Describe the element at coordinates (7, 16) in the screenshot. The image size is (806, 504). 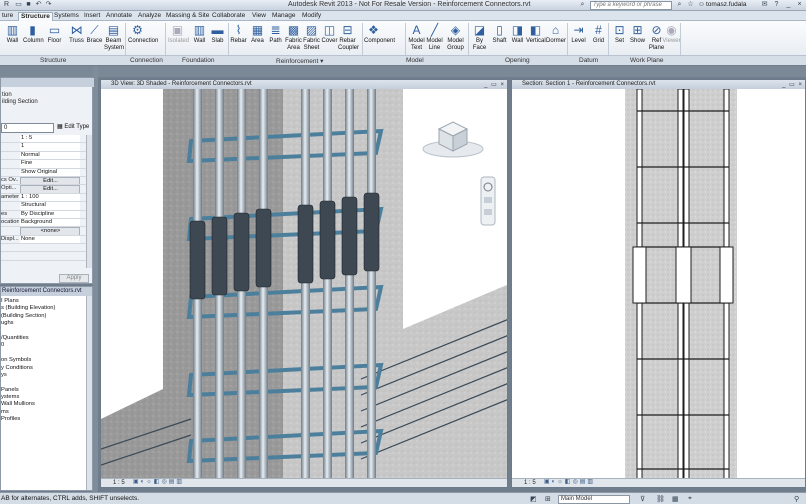
I see `tab-ture: ture` at that location.